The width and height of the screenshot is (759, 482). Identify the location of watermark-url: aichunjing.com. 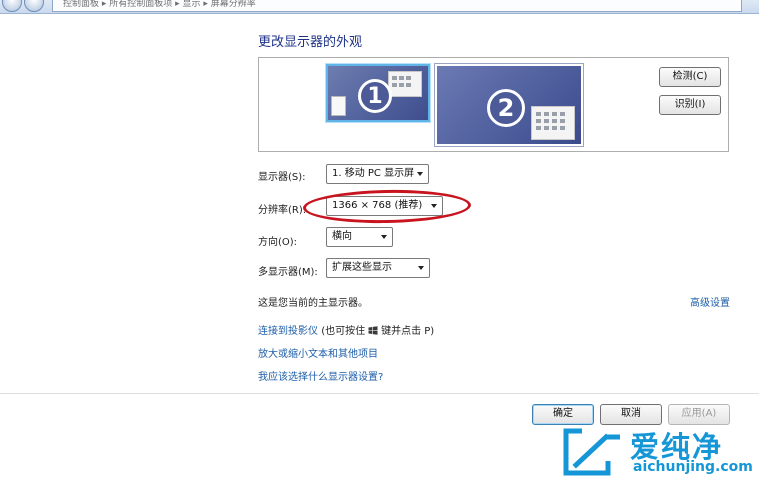
(693, 467).